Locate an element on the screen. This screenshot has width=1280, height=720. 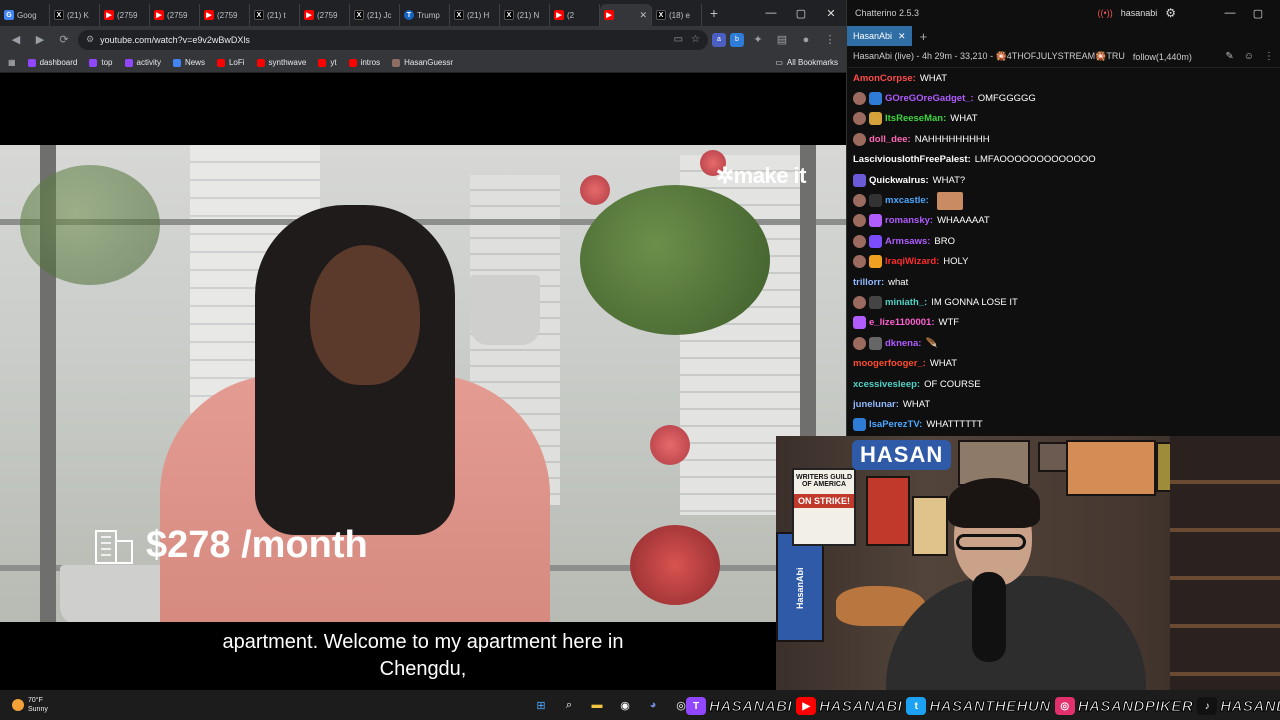
chat-message: Quickwalrus: WHAT? is located at coordinates (1063, 180).